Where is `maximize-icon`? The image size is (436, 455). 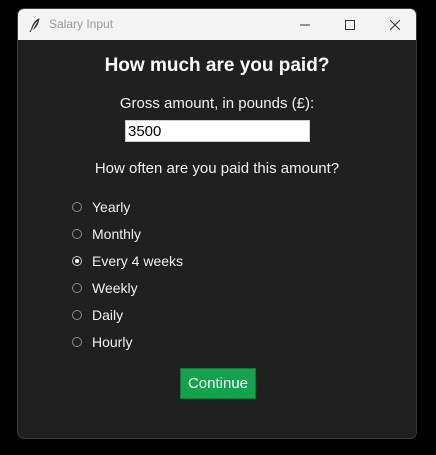
maximize-icon is located at coordinates (350, 24).